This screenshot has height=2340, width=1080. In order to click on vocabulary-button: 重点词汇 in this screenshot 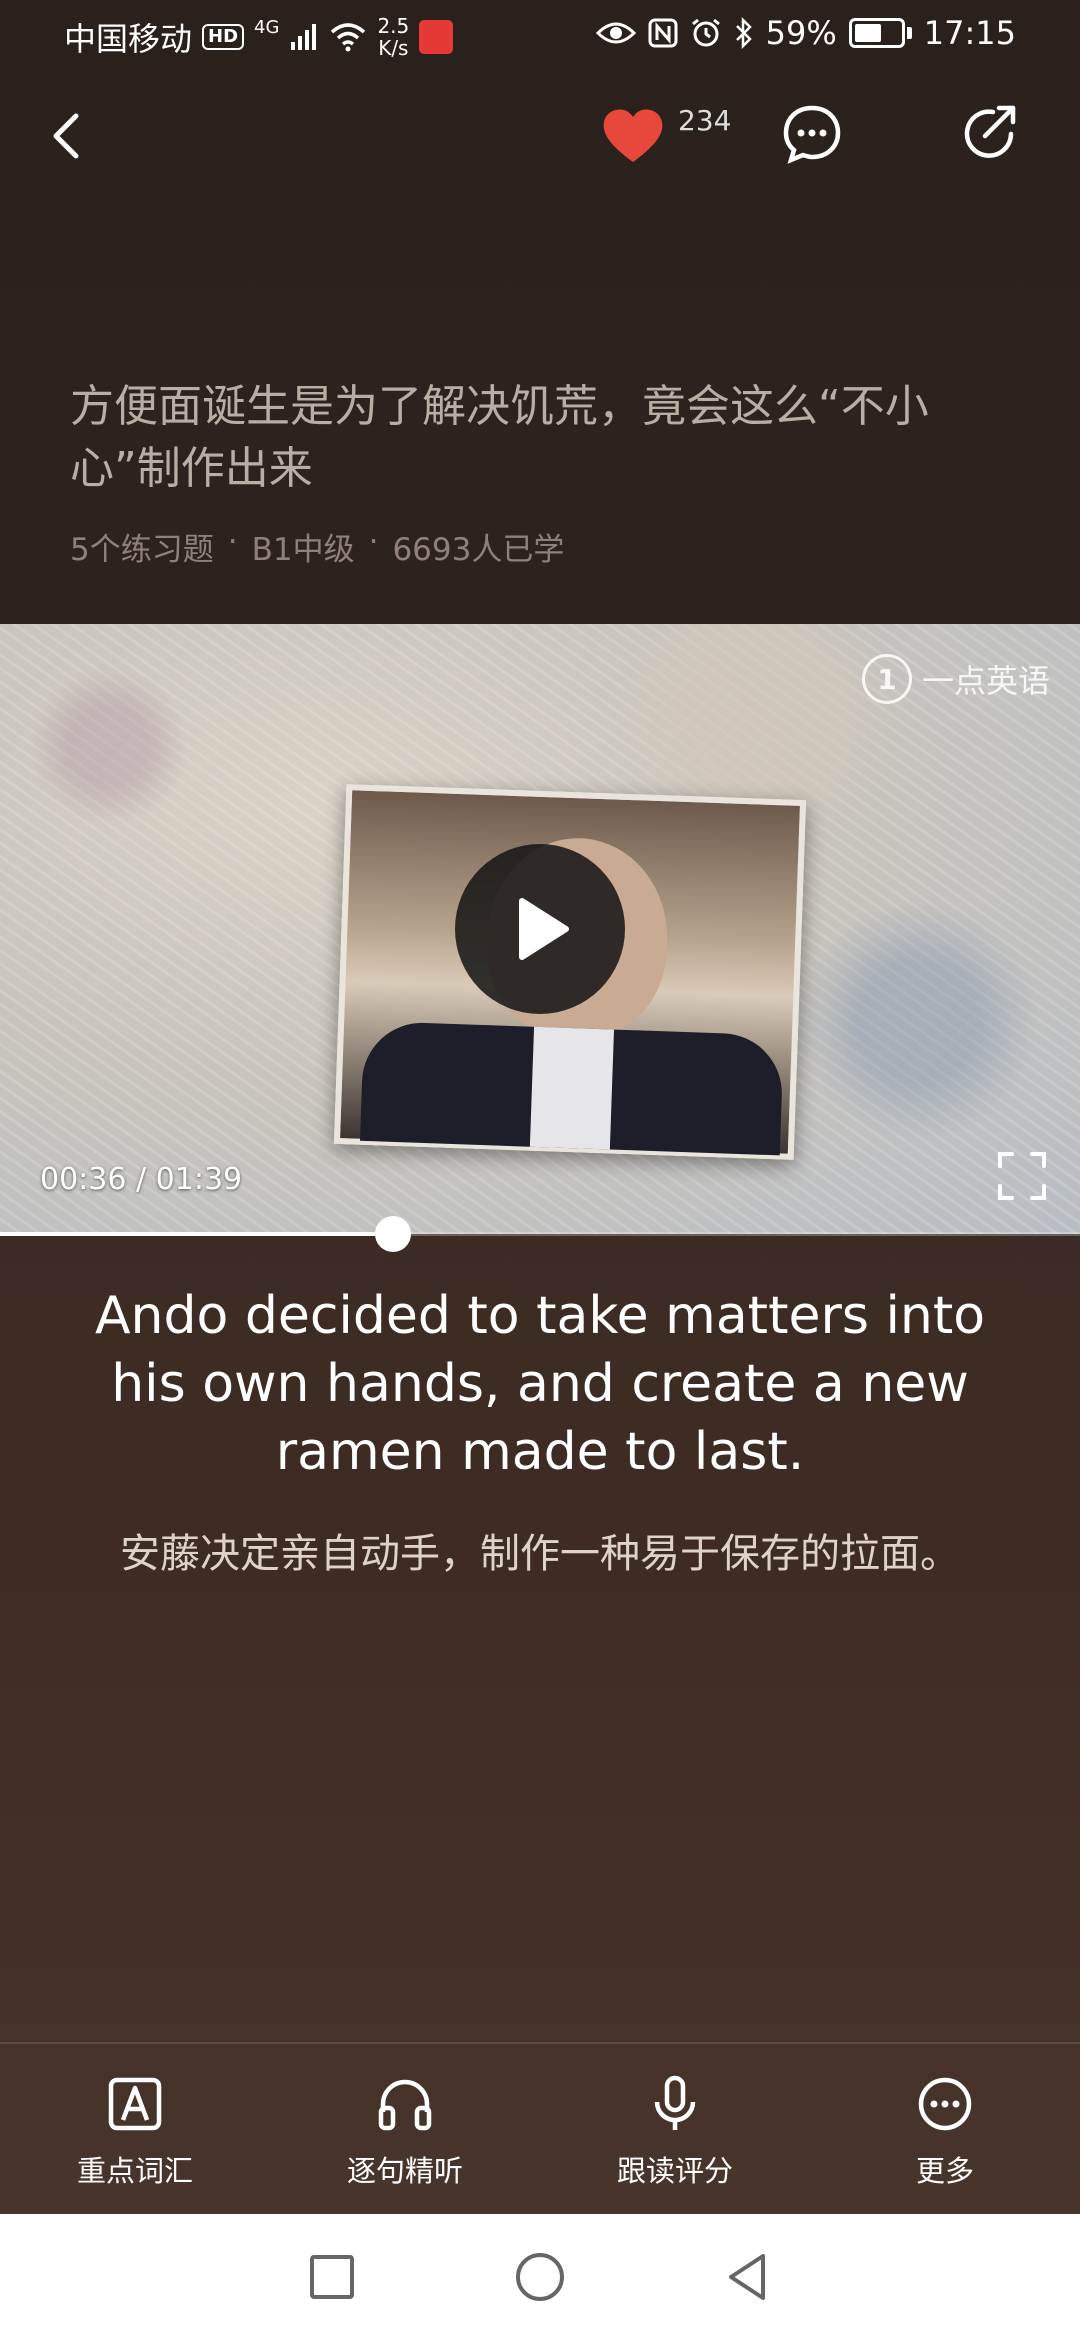, I will do `click(135, 2129)`.